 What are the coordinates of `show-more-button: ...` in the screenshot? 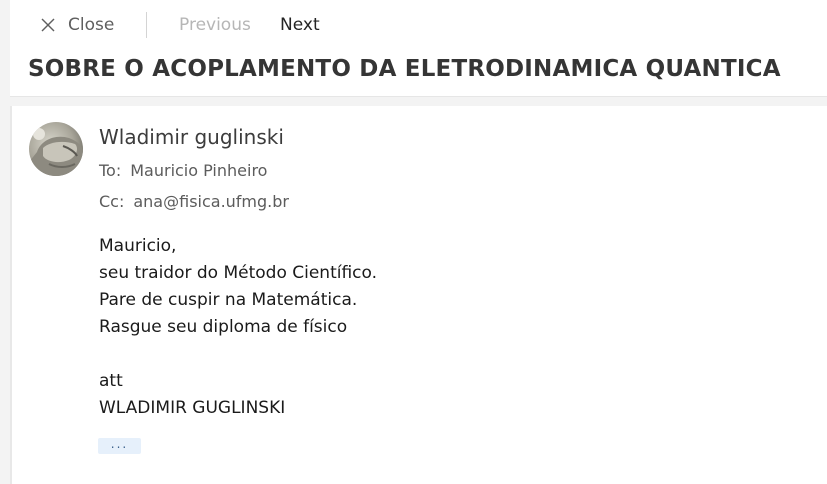 It's located at (119, 446).